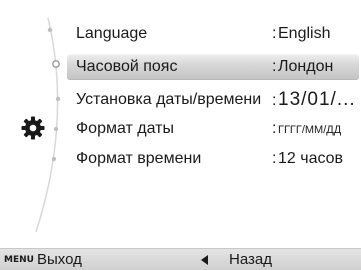  Describe the element at coordinates (213, 34) in the screenshot. I see `menu-item-language: Language :English` at that location.